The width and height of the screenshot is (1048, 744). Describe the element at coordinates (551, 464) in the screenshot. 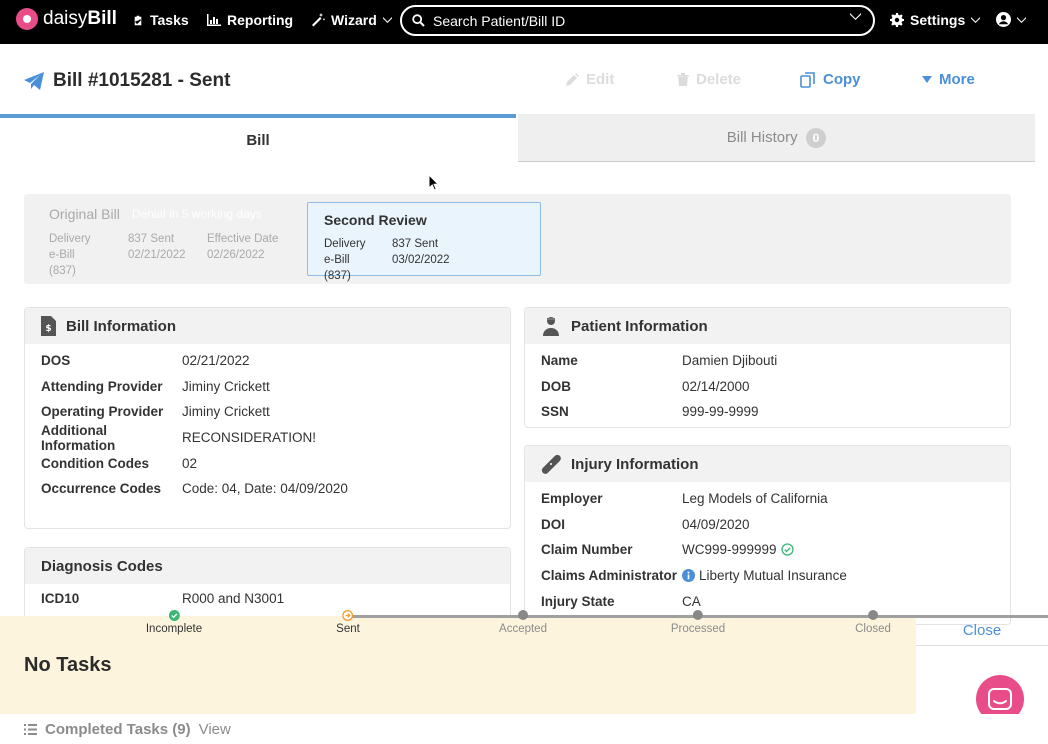

I see `bandage-icon` at that location.